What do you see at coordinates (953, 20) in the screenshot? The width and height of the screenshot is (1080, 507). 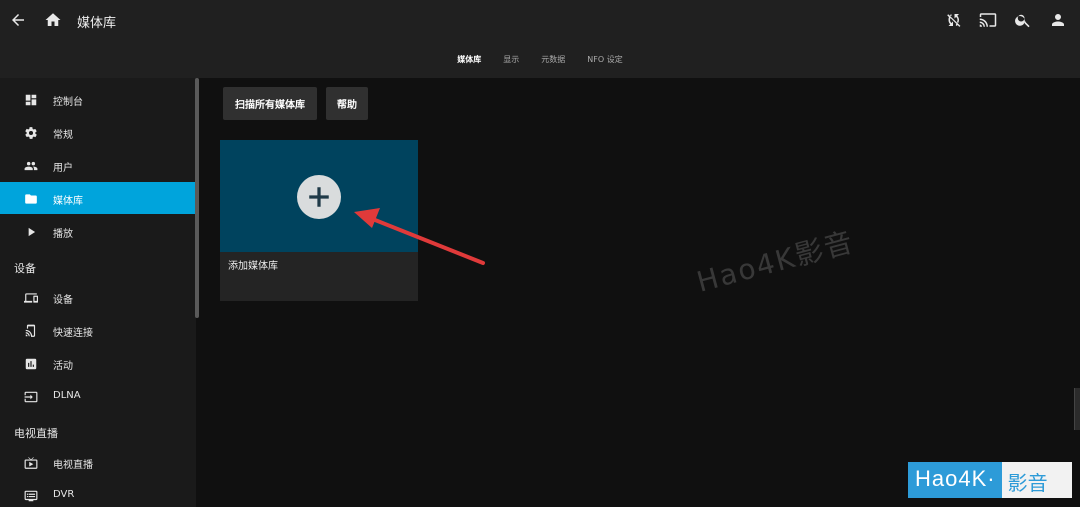 I see `sync-disabled-icon` at bounding box center [953, 20].